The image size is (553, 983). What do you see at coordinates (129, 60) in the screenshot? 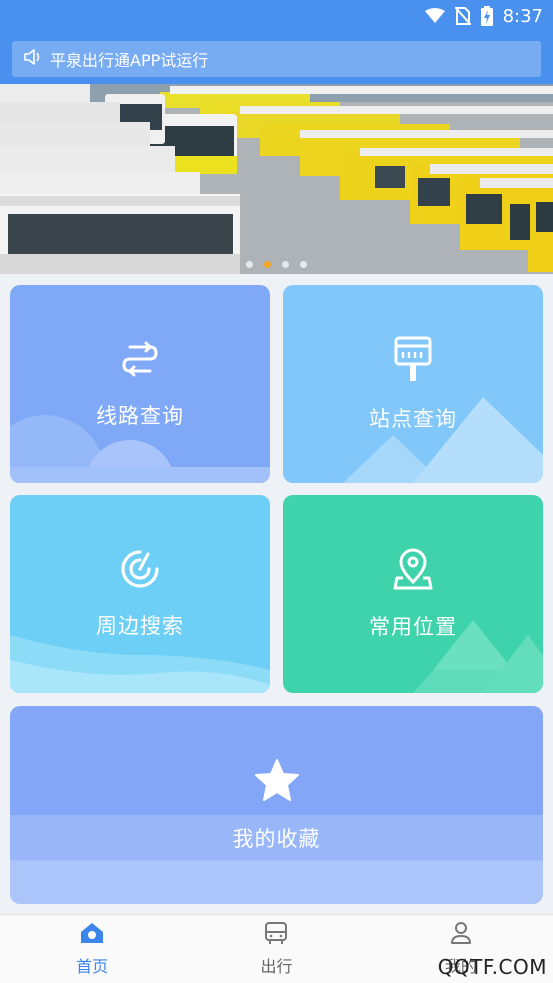
I see `notice-text: 平泉出行通APP试运行` at bounding box center [129, 60].